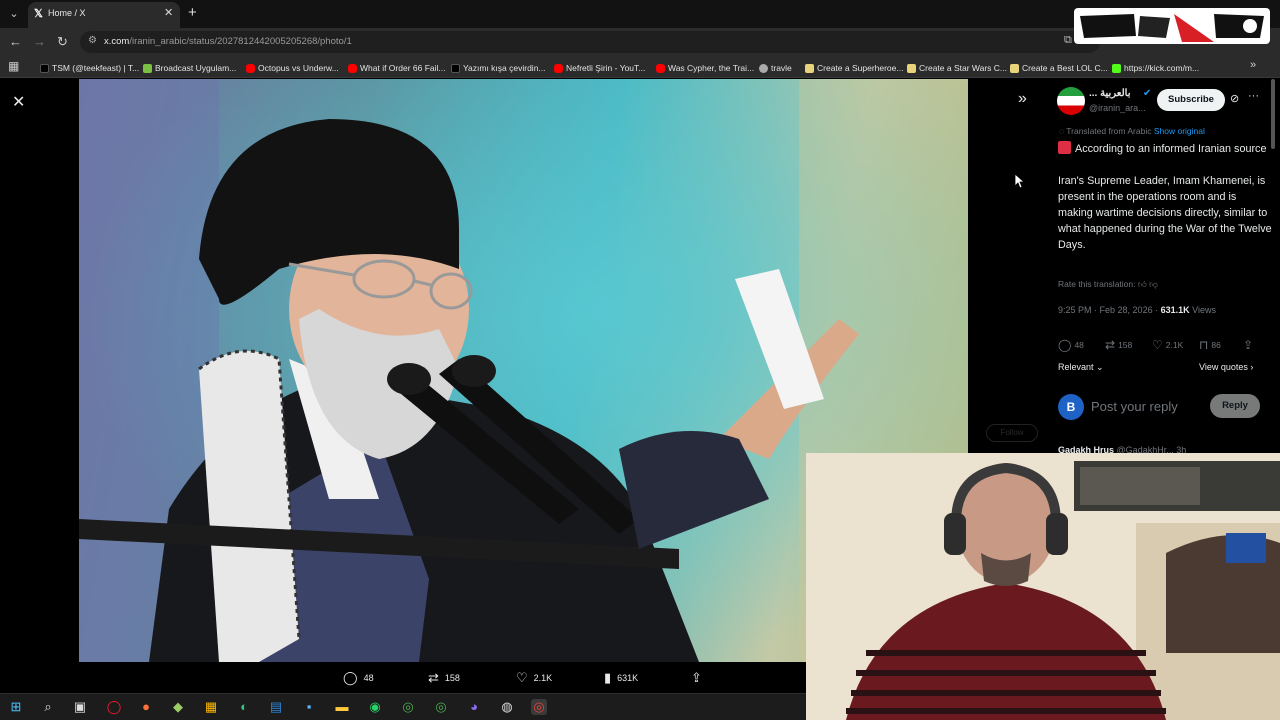  I want to click on subscribe-button: Subscribe, so click(1191, 100).